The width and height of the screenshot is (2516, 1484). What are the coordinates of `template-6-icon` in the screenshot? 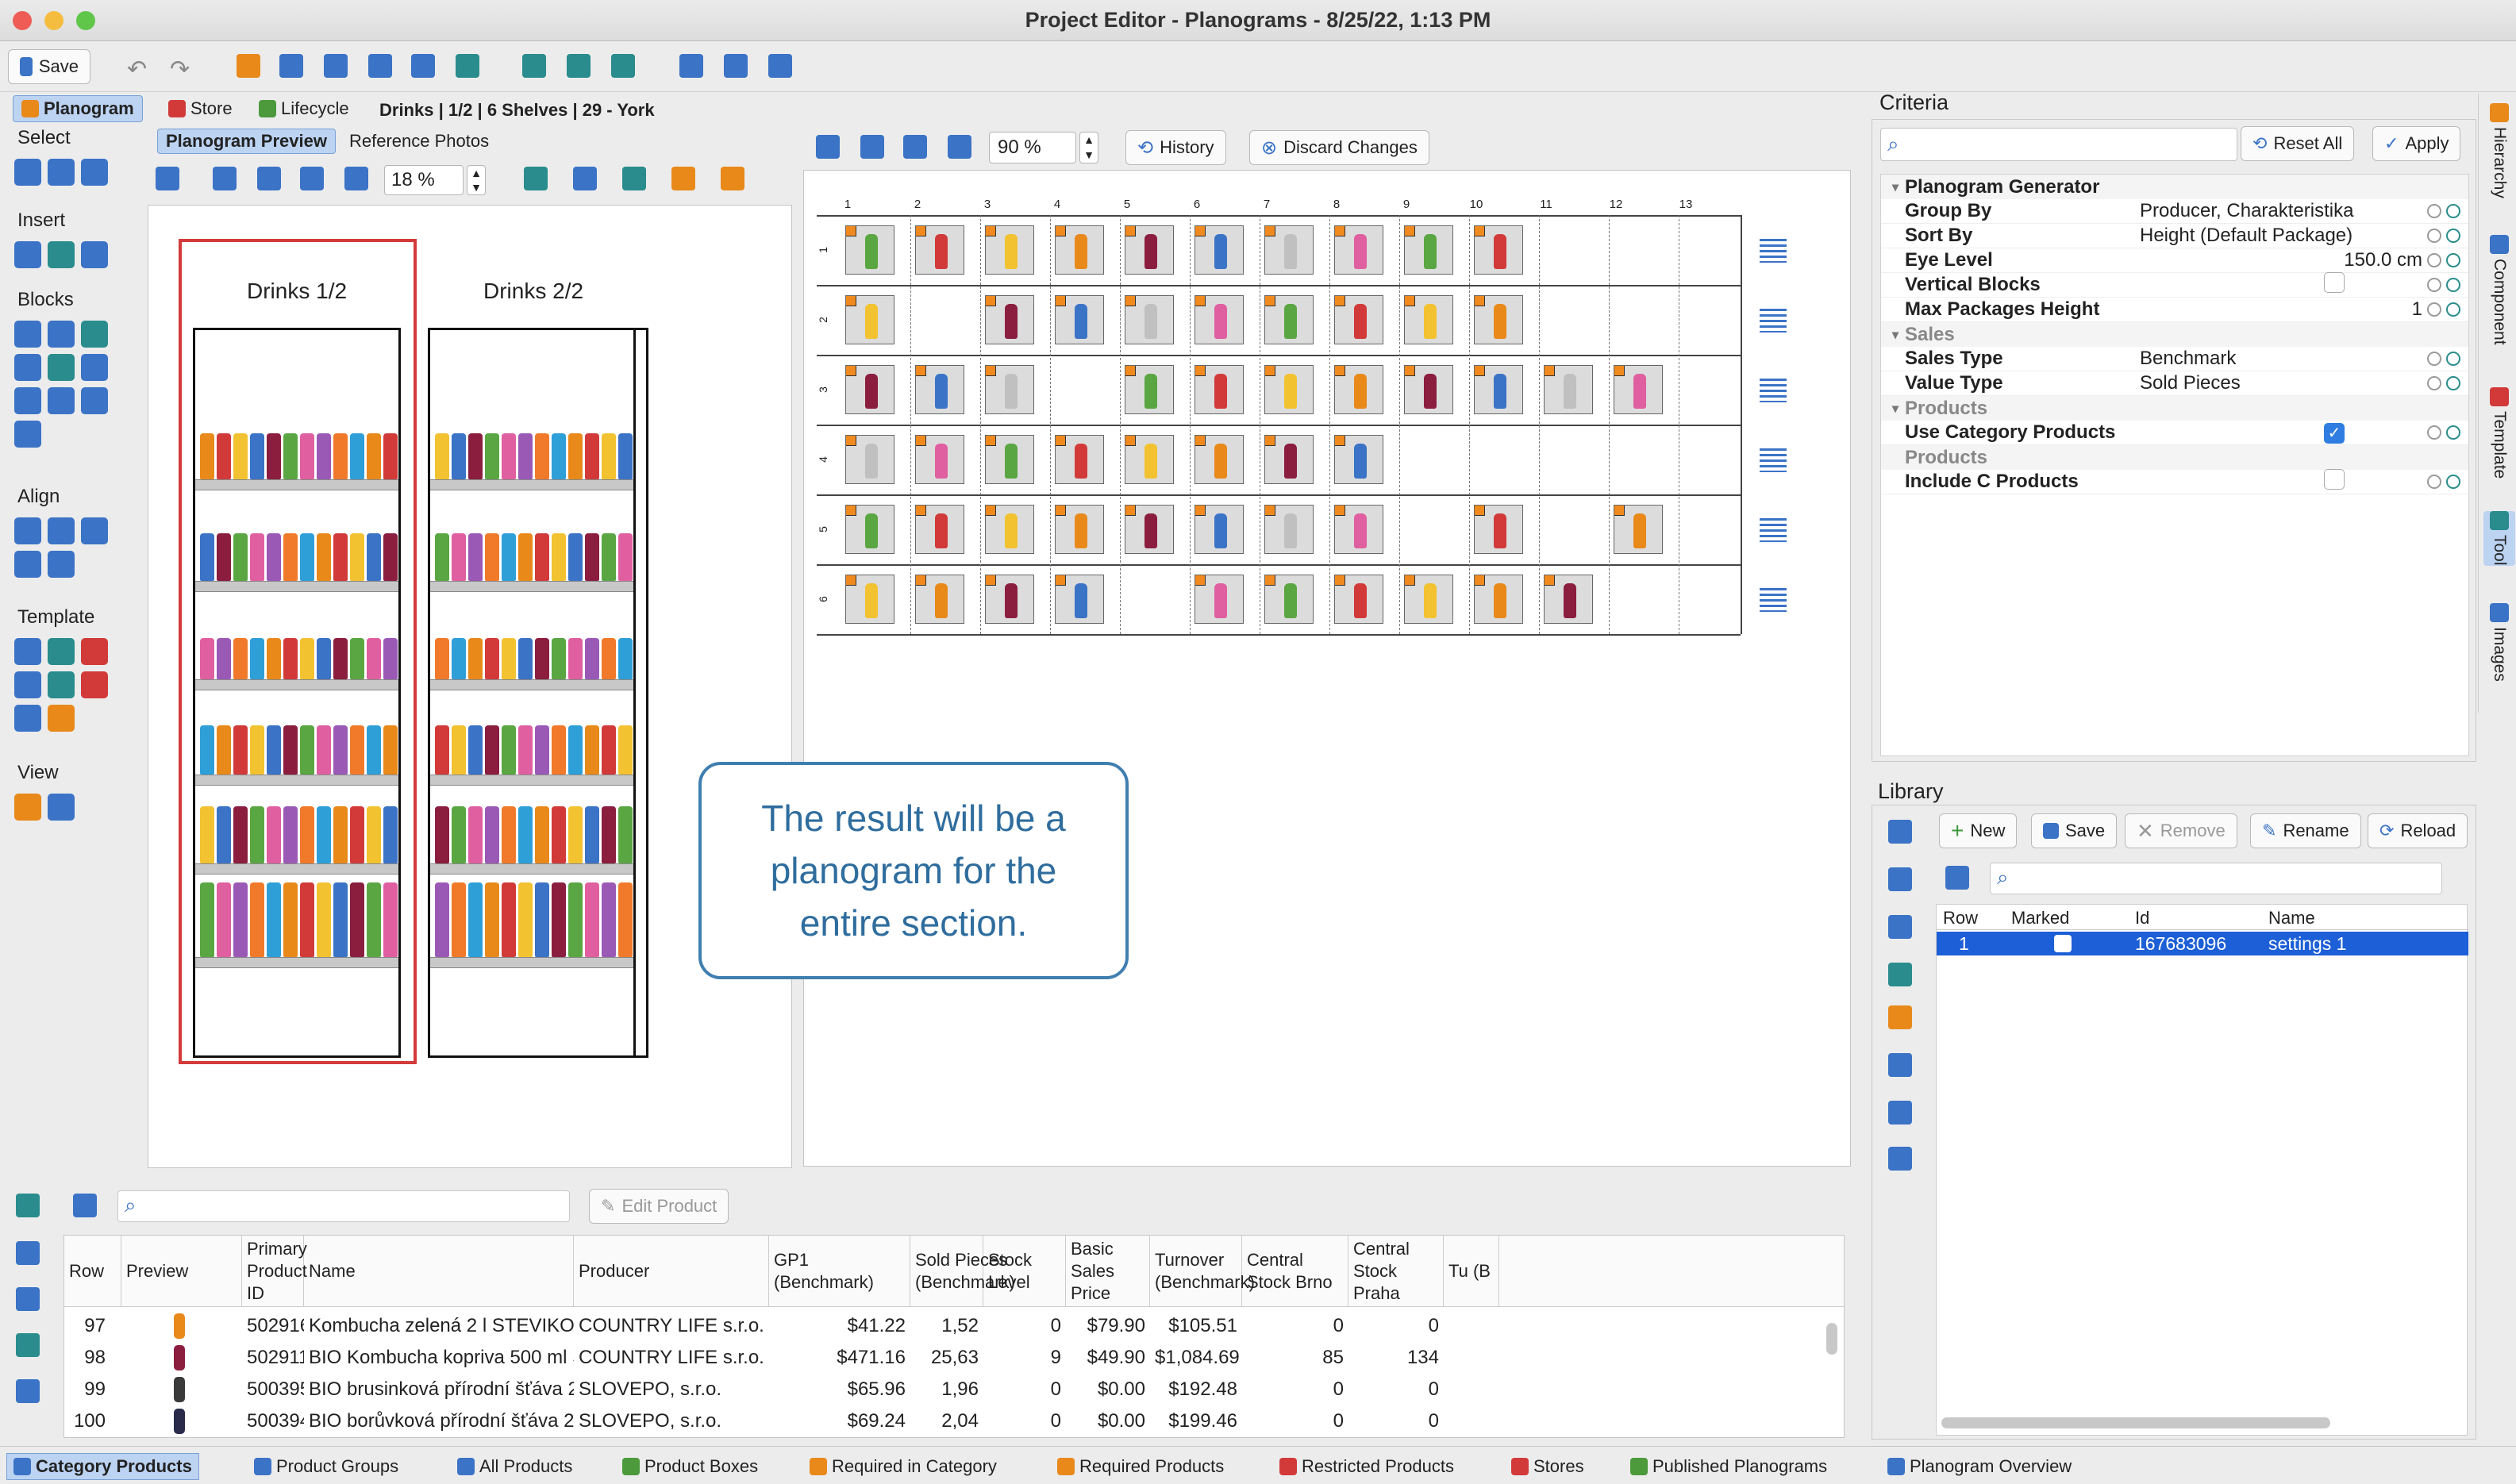 It's located at (94, 684).